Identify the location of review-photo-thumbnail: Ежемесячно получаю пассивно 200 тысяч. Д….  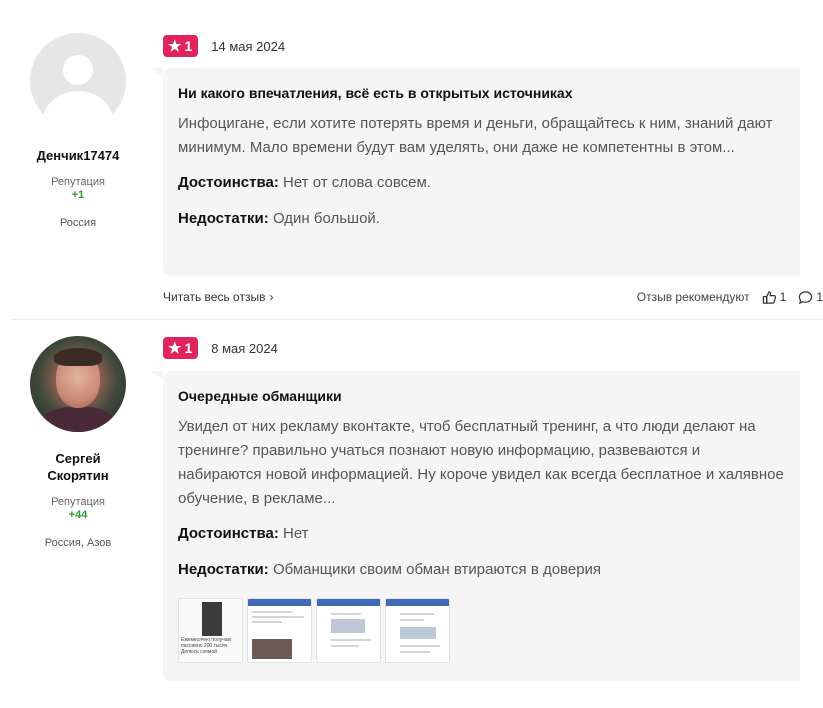
(210, 630).